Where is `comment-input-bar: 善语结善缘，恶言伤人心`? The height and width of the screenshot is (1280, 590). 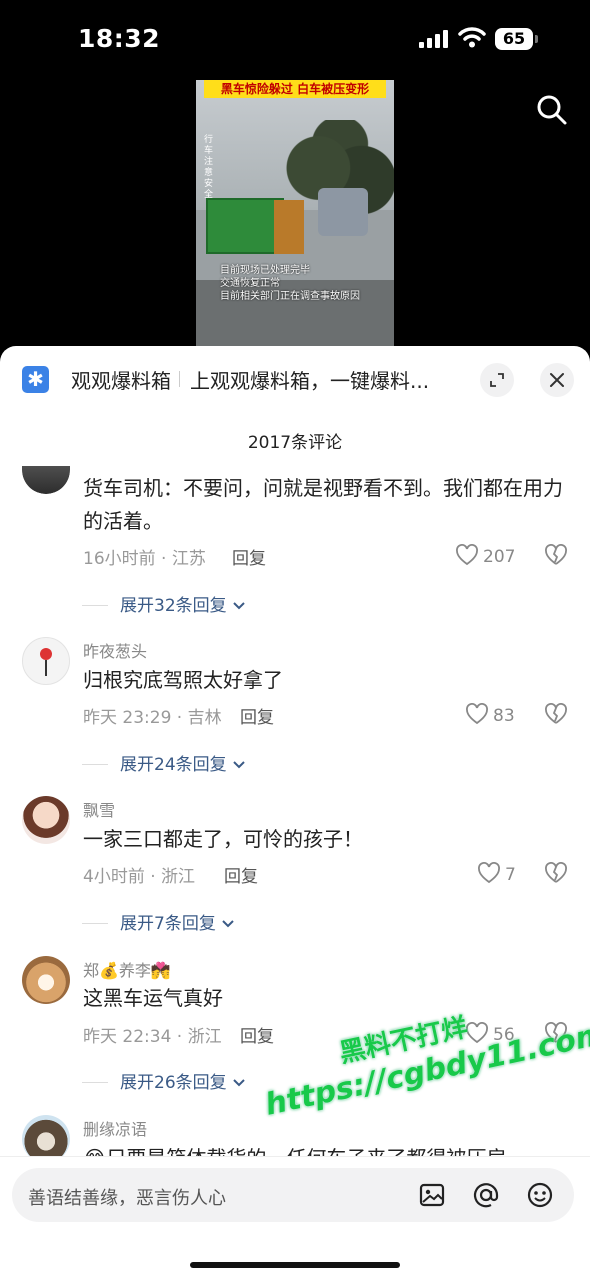
comment-input-bar: 善语结善缘，恶言伤人心 is located at coordinates (293, 1195).